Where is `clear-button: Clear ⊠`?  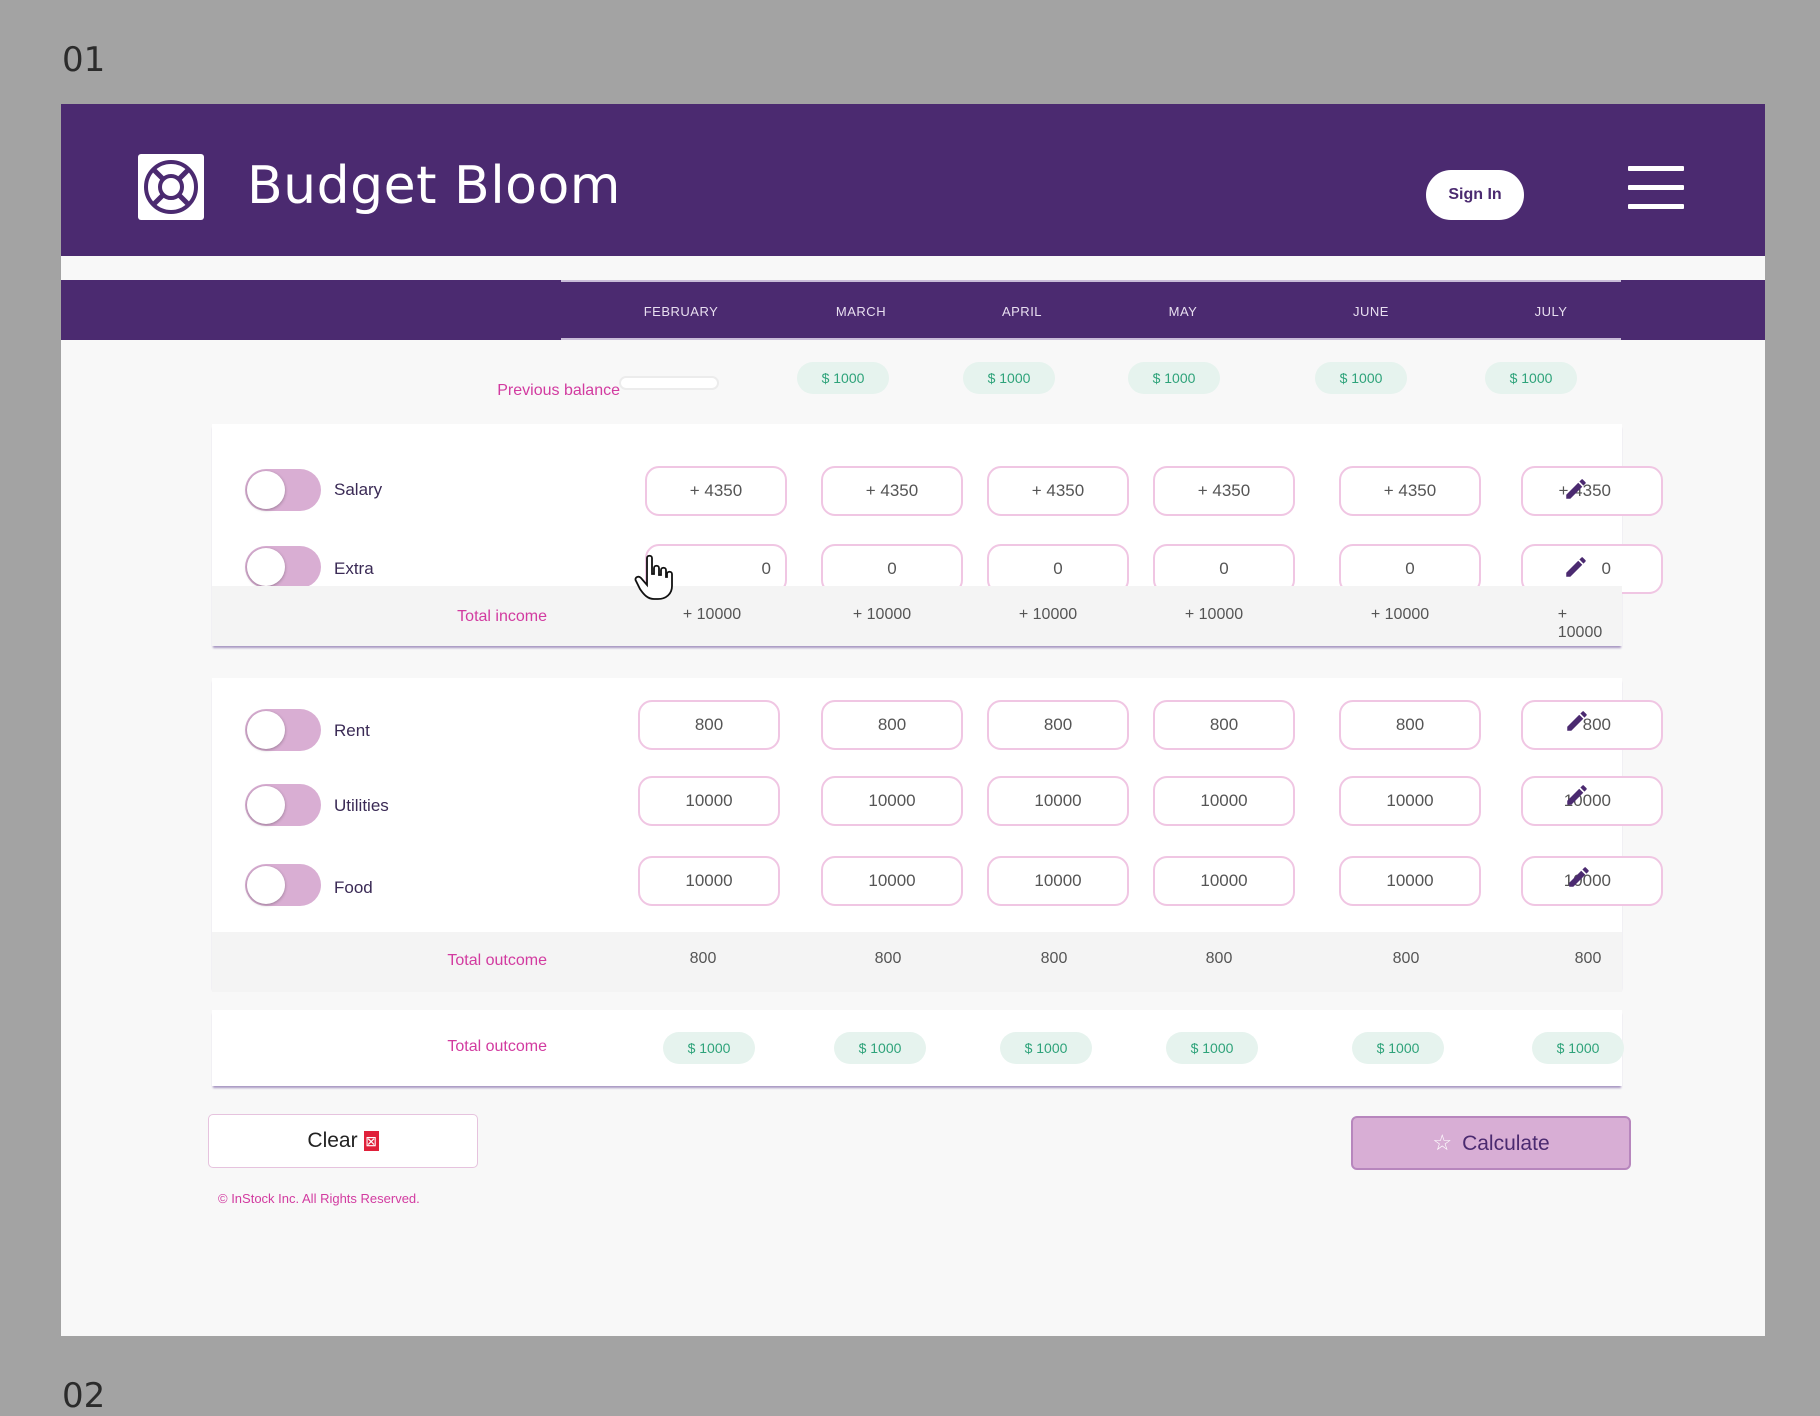
clear-button: Clear ⊠ is located at coordinates (343, 1141).